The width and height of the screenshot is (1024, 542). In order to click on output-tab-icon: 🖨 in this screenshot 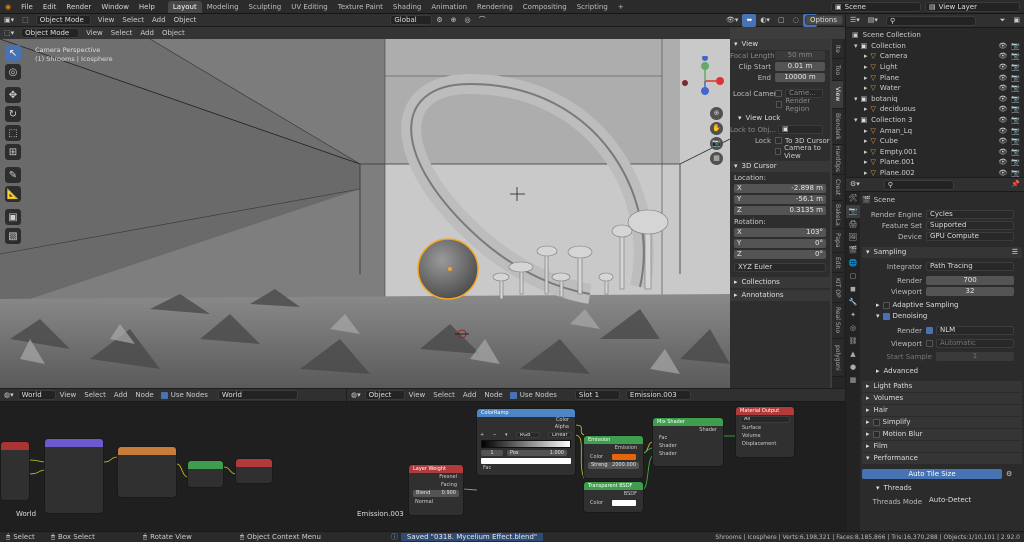, I will do `click(853, 224)`.